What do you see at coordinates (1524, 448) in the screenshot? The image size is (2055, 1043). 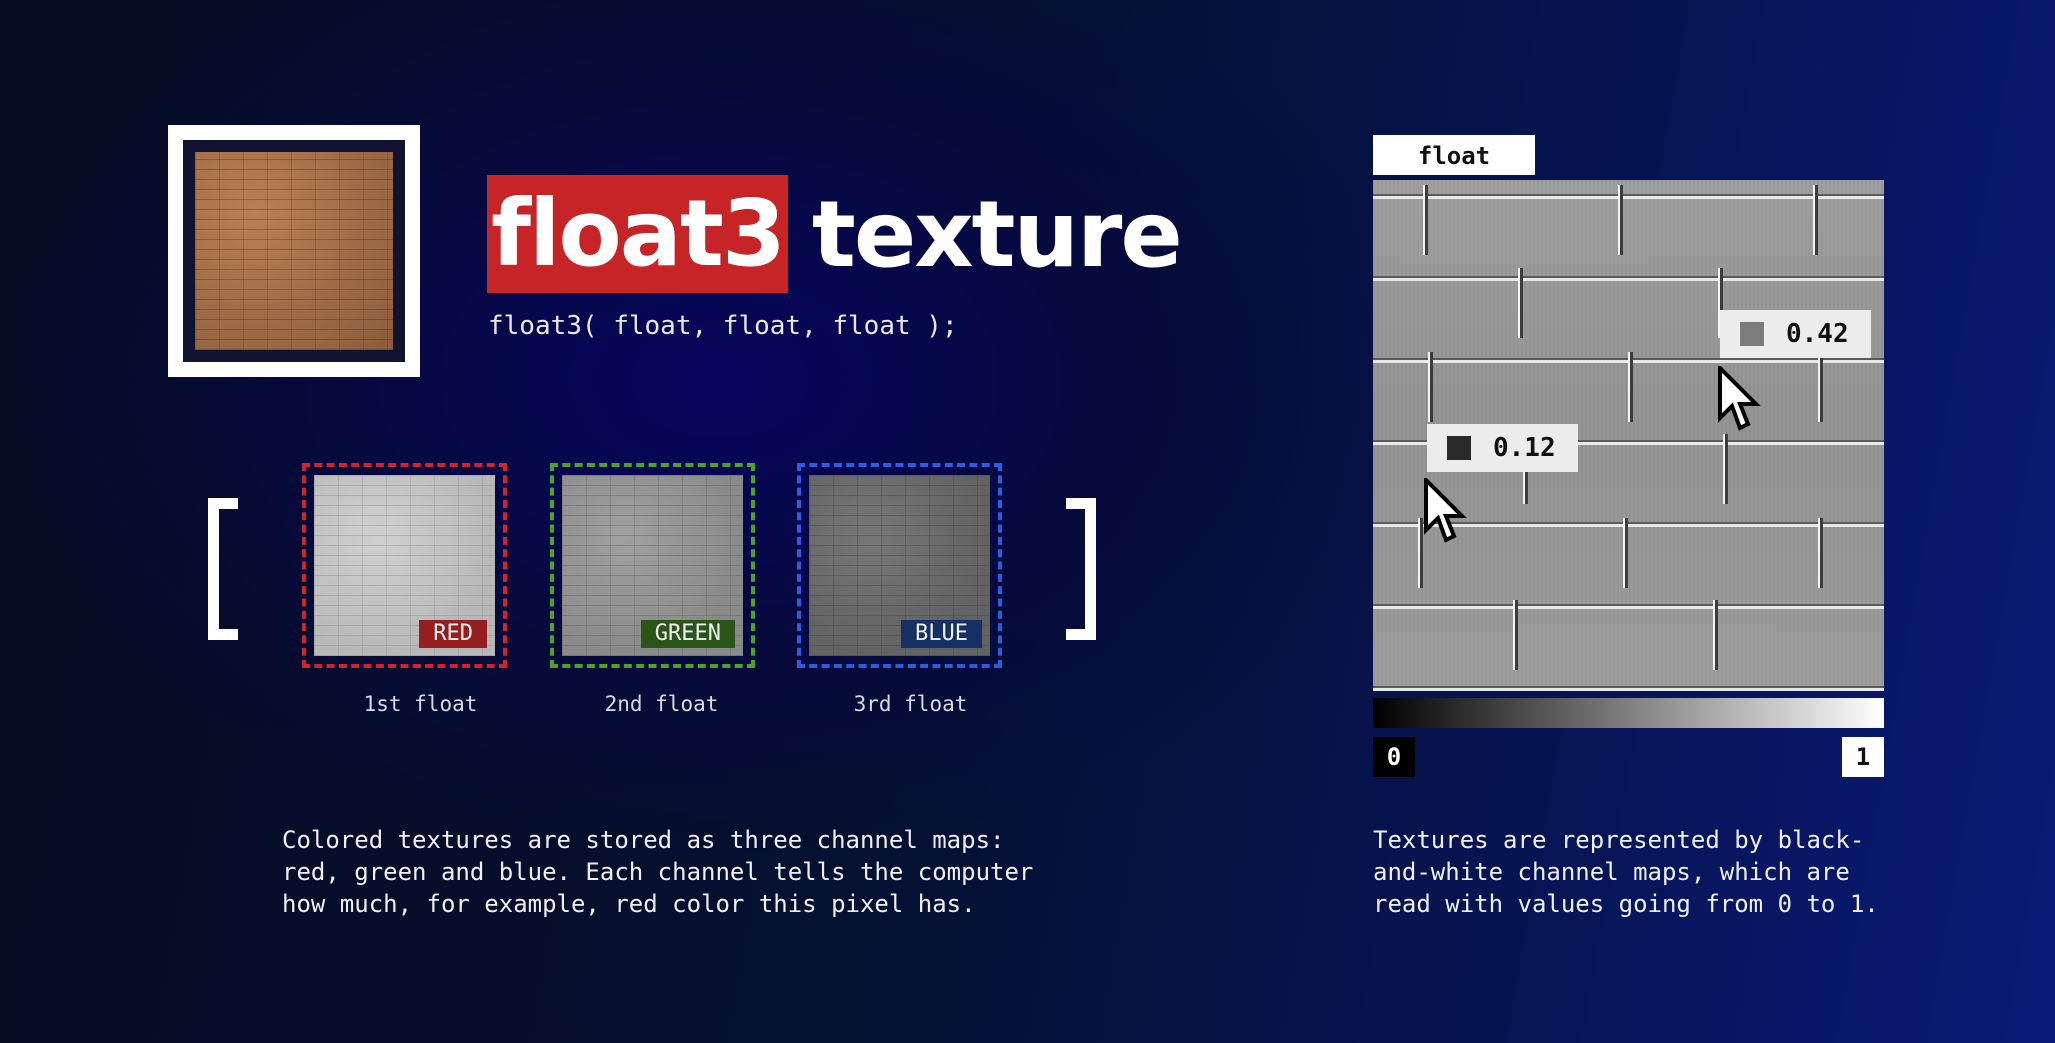 I see `readout-value: 0.12` at bounding box center [1524, 448].